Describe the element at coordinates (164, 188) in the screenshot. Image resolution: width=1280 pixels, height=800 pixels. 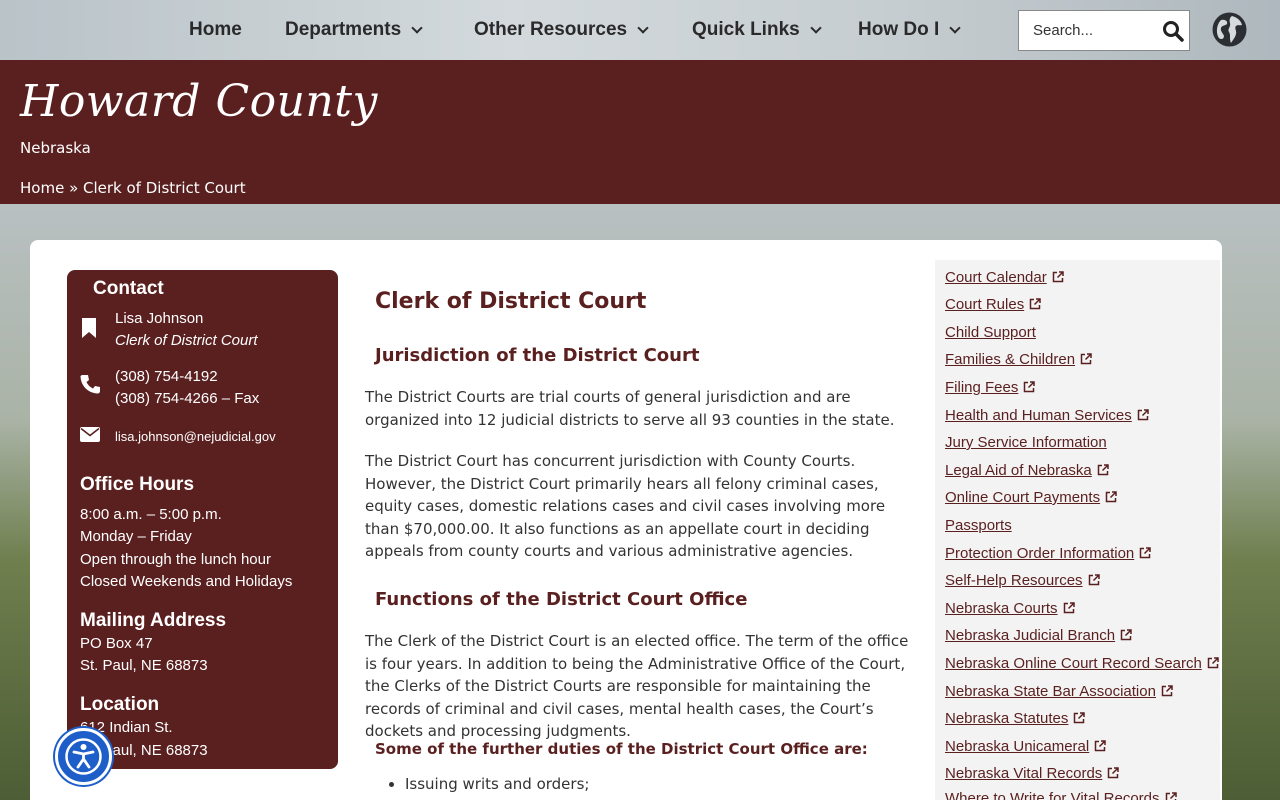
I see `breadcrumb-current: Clerk of District Court` at that location.